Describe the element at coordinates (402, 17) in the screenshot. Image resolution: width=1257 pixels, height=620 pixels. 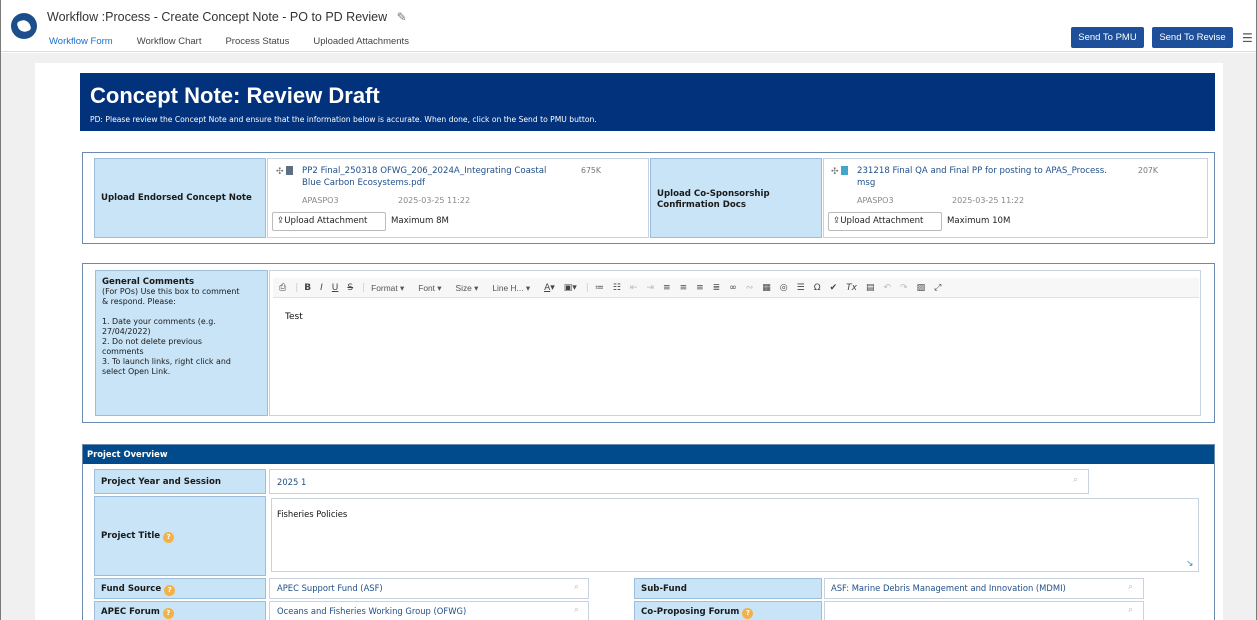
I see `edit-pencil-icon: ✎` at that location.